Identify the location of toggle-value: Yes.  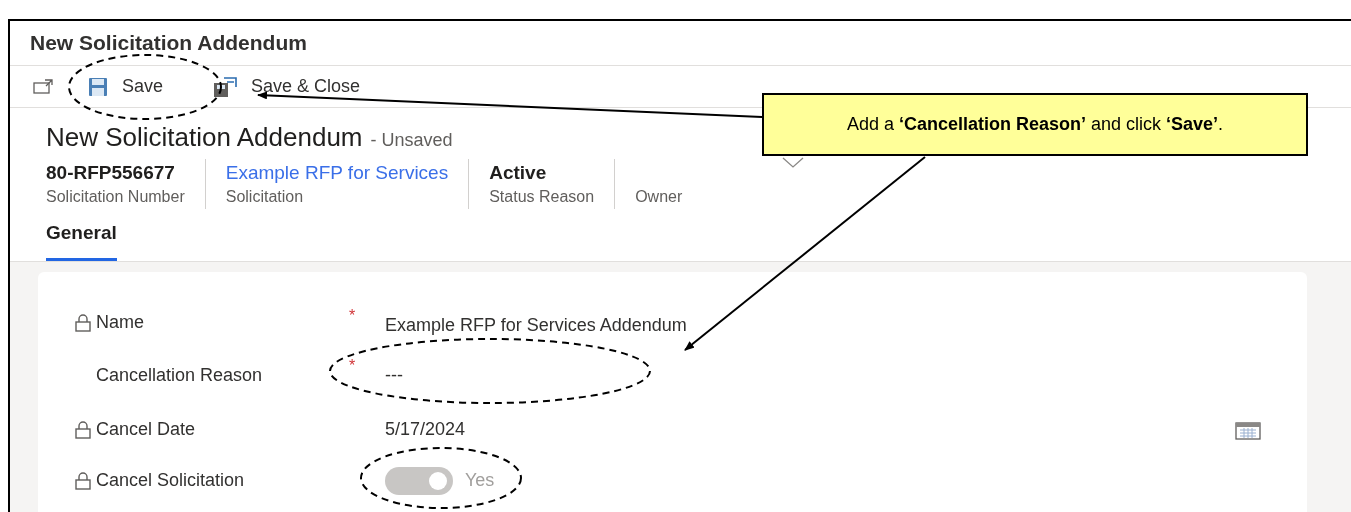
(480, 480).